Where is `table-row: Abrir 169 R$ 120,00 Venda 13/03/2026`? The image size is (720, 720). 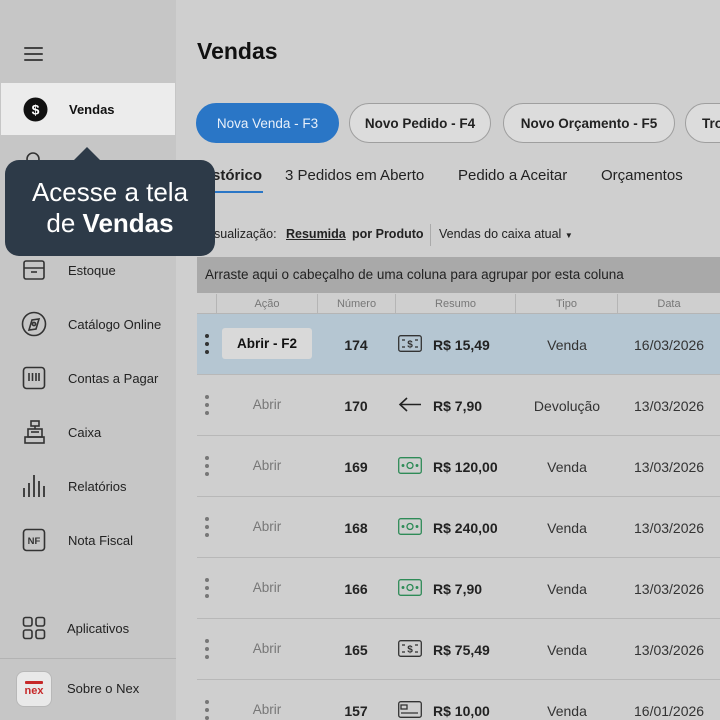 table-row: Abrir 169 R$ 120,00 Venda 13/03/2026 is located at coordinates (458, 466).